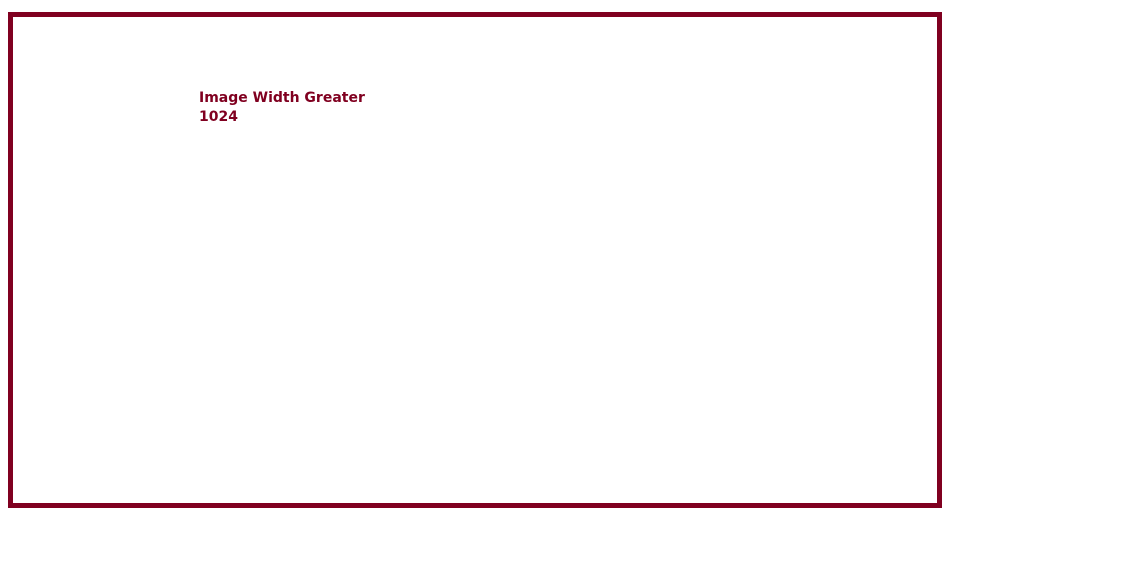 The width and height of the screenshot is (1147, 588). I want to click on caption-line-2: 1024, so click(218, 117).